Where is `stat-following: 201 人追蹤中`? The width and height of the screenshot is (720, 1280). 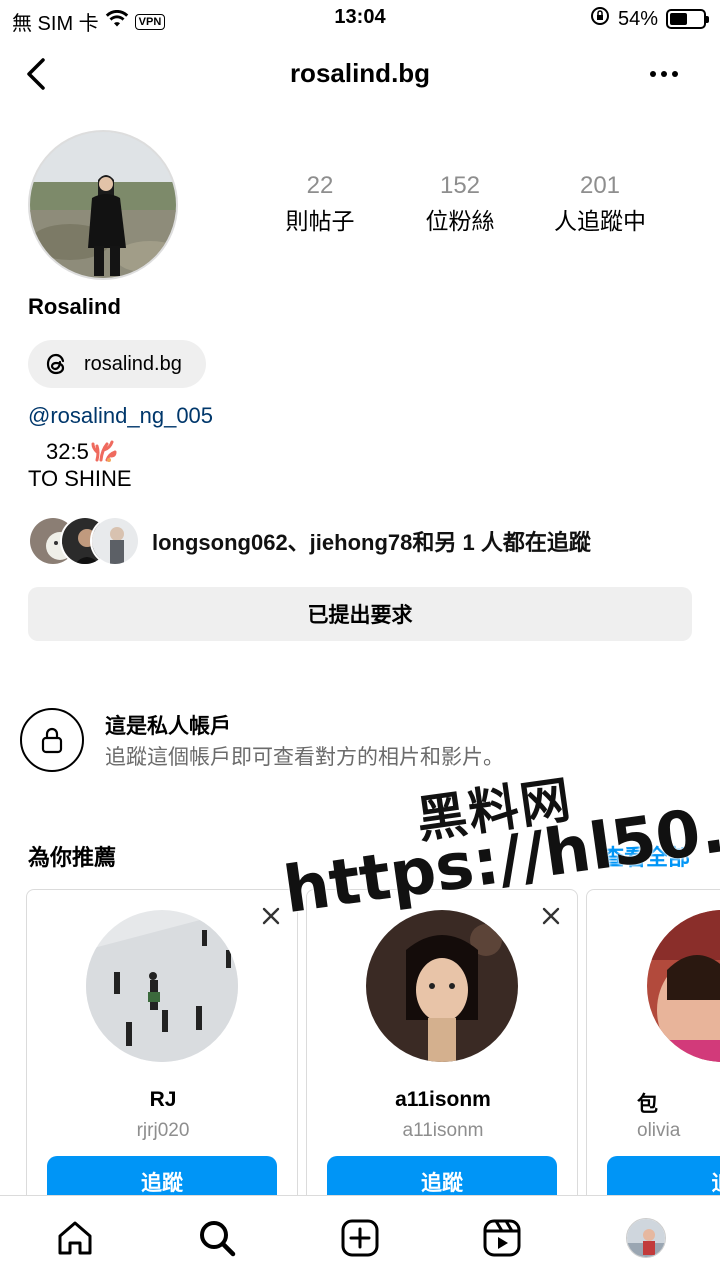
stat-following: 201 人追蹤中 is located at coordinates (600, 204).